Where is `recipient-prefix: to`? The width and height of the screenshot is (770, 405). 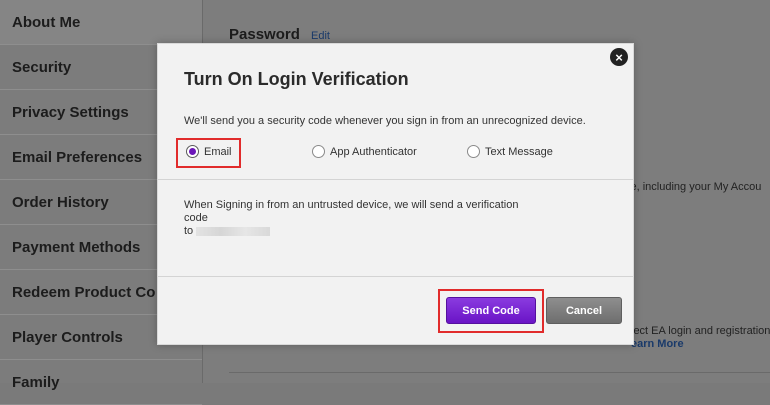
recipient-prefix: to is located at coordinates (189, 231).